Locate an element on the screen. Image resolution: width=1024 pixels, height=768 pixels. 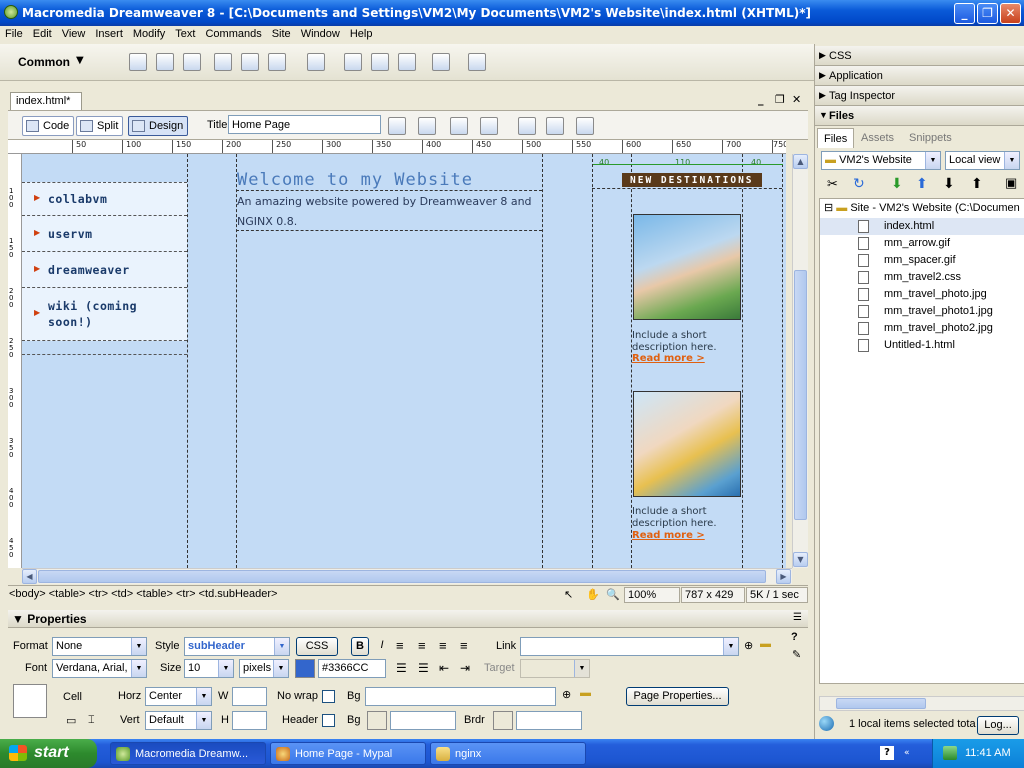
restore-button: ❐ is located at coordinates (987, 13).